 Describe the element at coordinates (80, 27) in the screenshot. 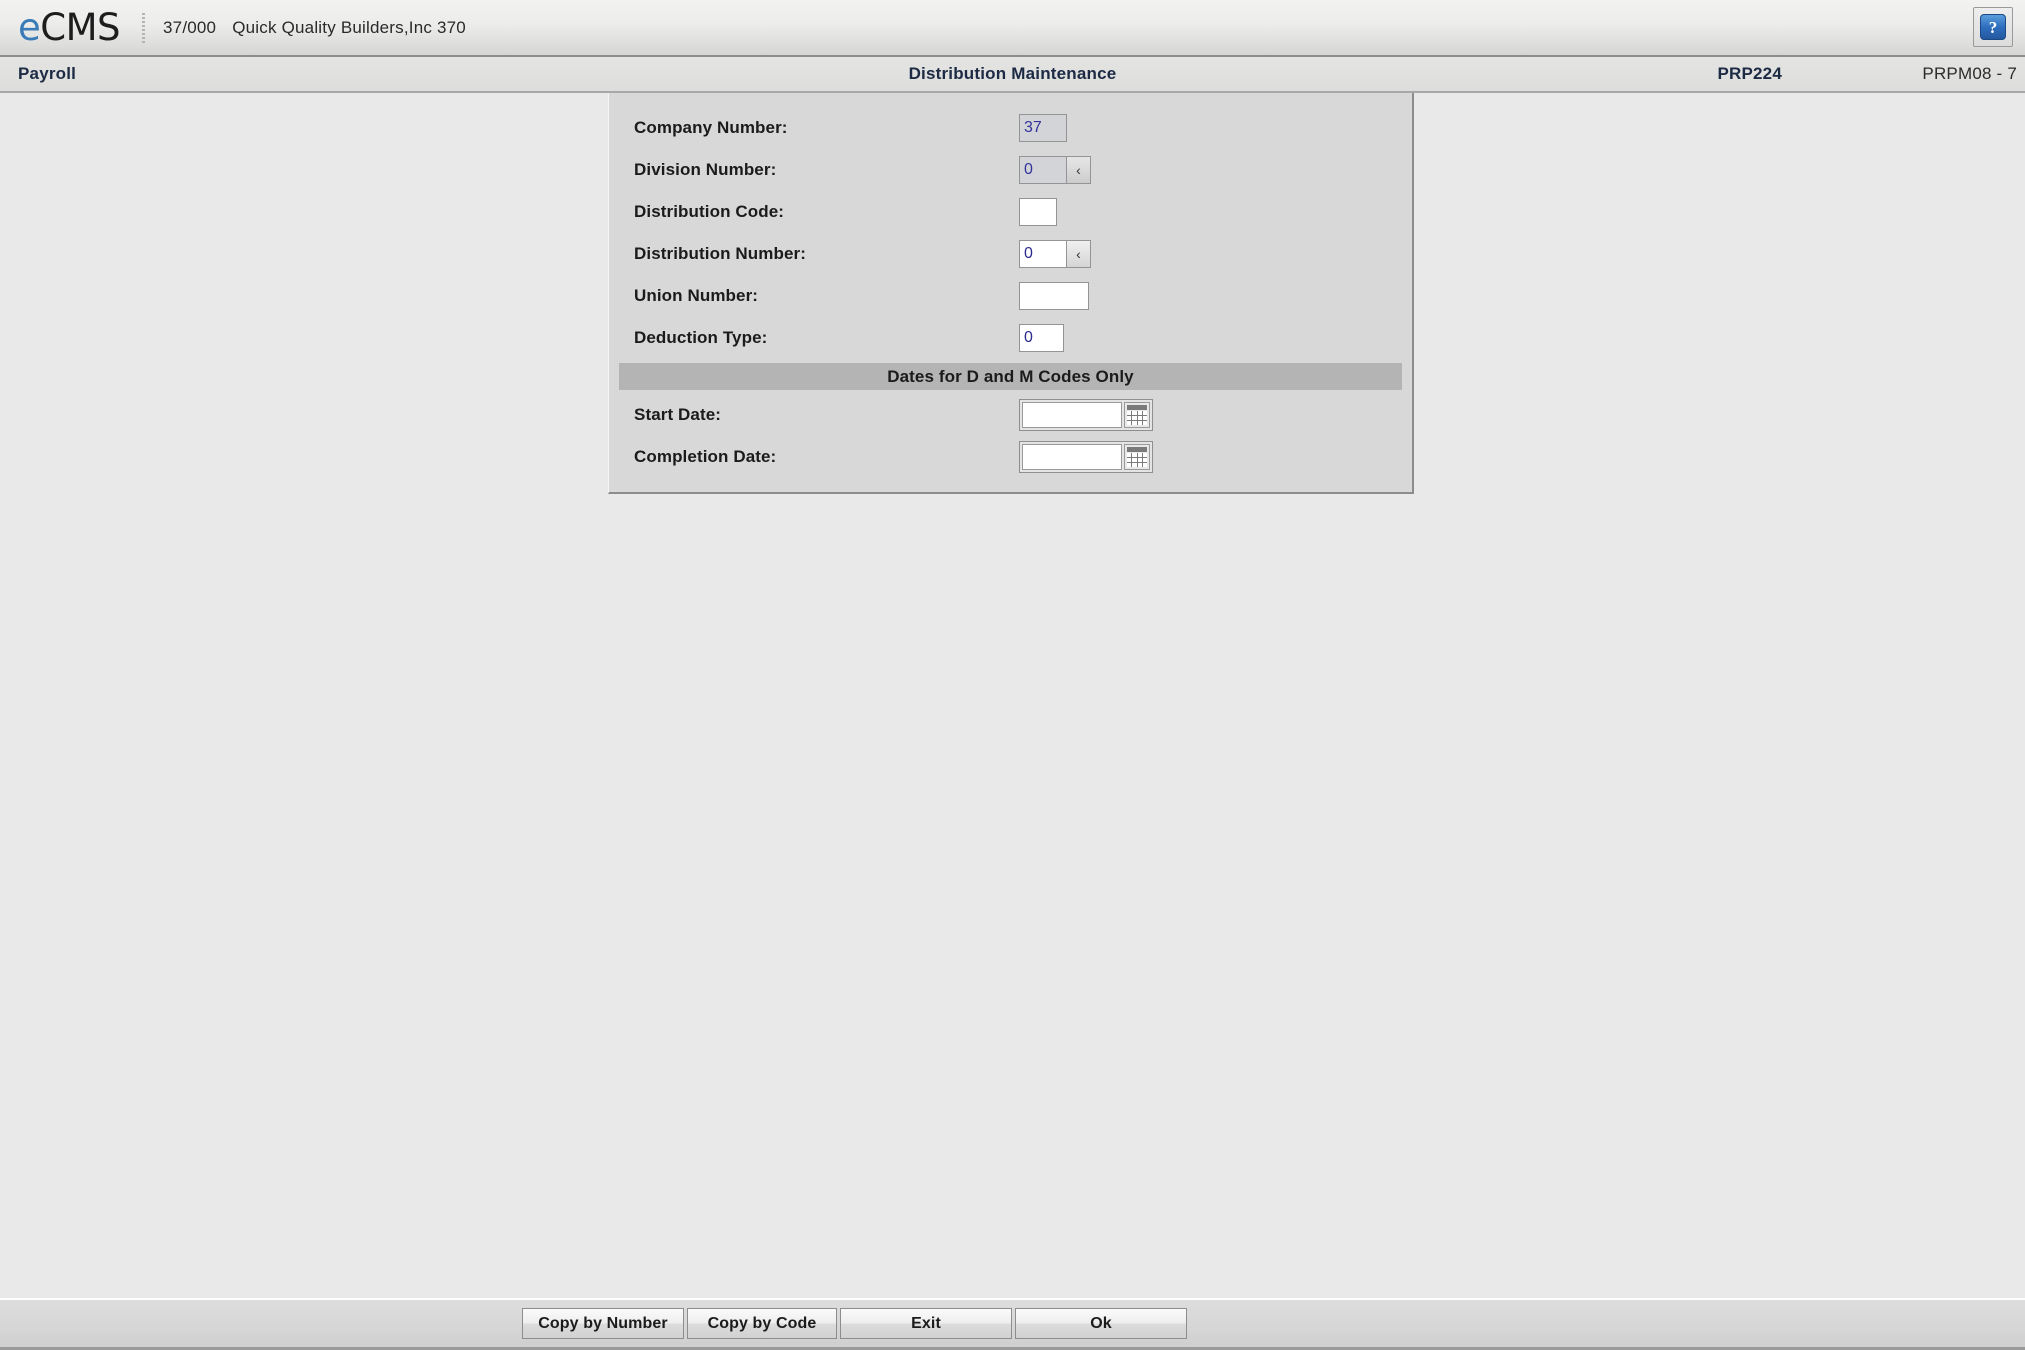

I see `logo-cms-text: CMS` at that location.